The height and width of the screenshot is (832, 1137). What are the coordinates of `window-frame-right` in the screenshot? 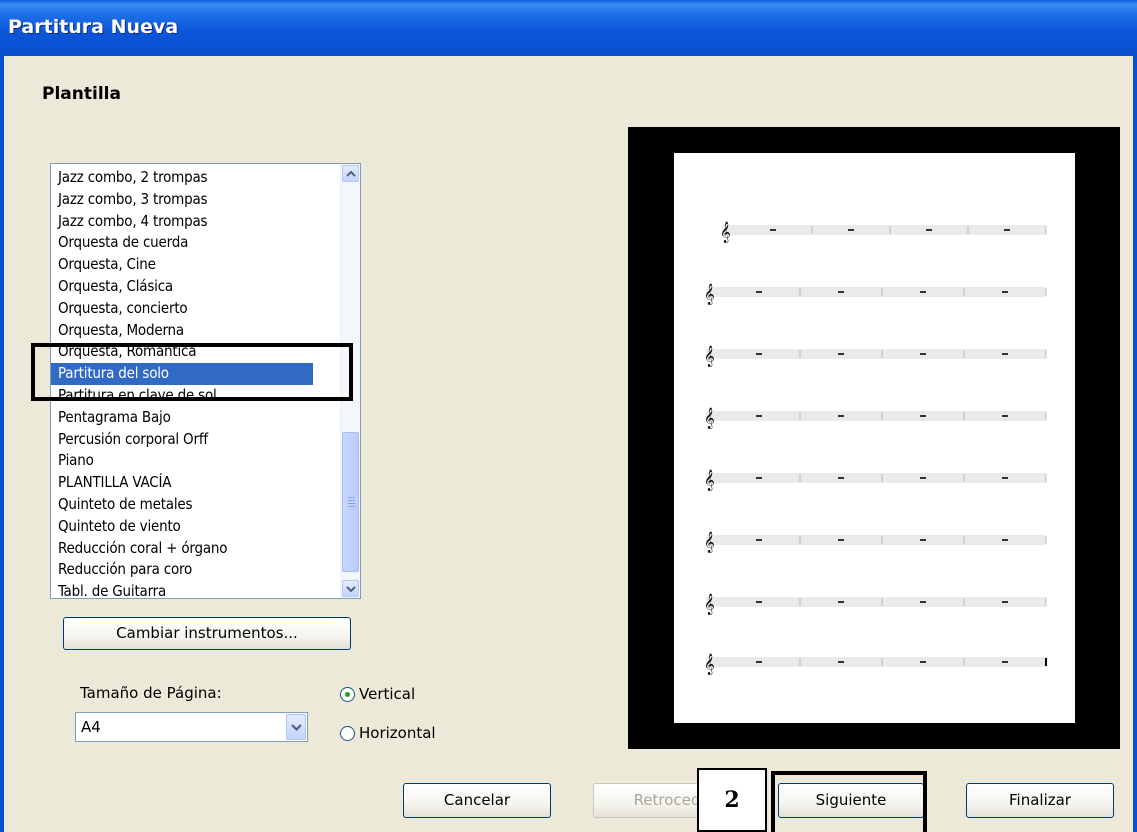 It's located at (1135, 444).